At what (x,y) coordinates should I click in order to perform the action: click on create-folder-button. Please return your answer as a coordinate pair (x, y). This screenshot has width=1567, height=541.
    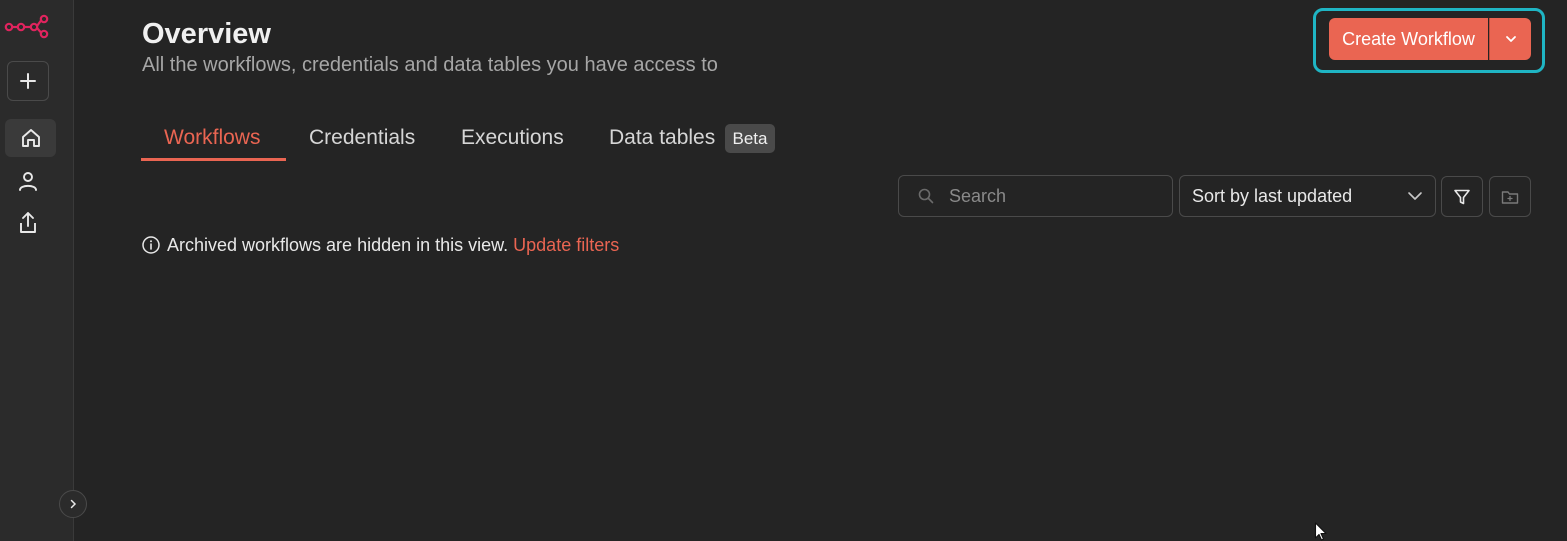
    Looking at the image, I should click on (1510, 196).